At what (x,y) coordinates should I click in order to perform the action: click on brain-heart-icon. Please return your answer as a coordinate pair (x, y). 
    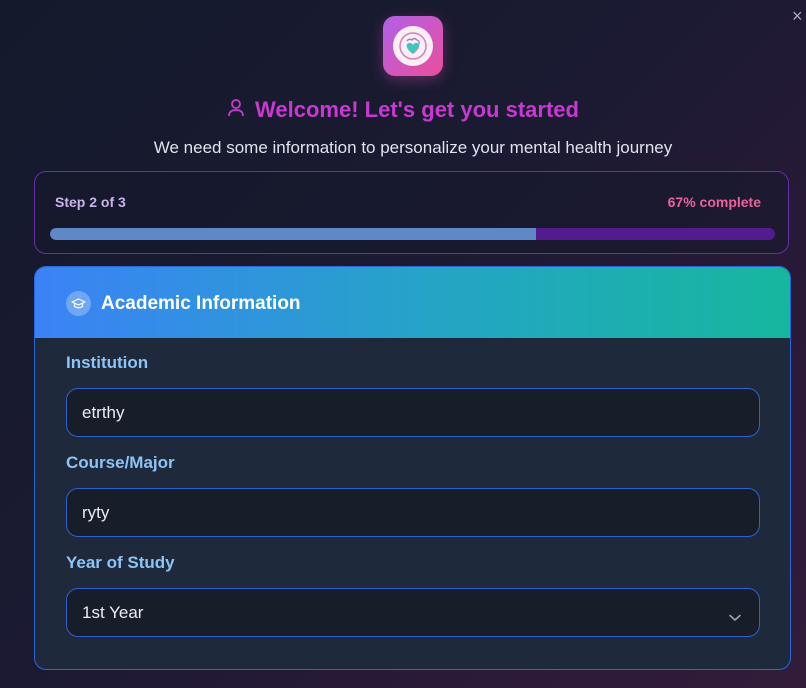
    Looking at the image, I should click on (413, 46).